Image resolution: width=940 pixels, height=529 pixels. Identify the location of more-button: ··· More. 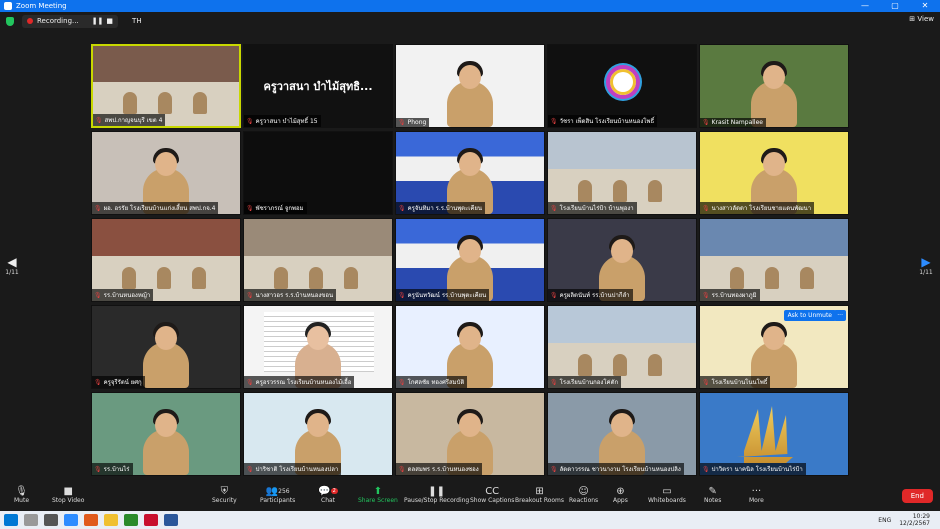
(756, 495).